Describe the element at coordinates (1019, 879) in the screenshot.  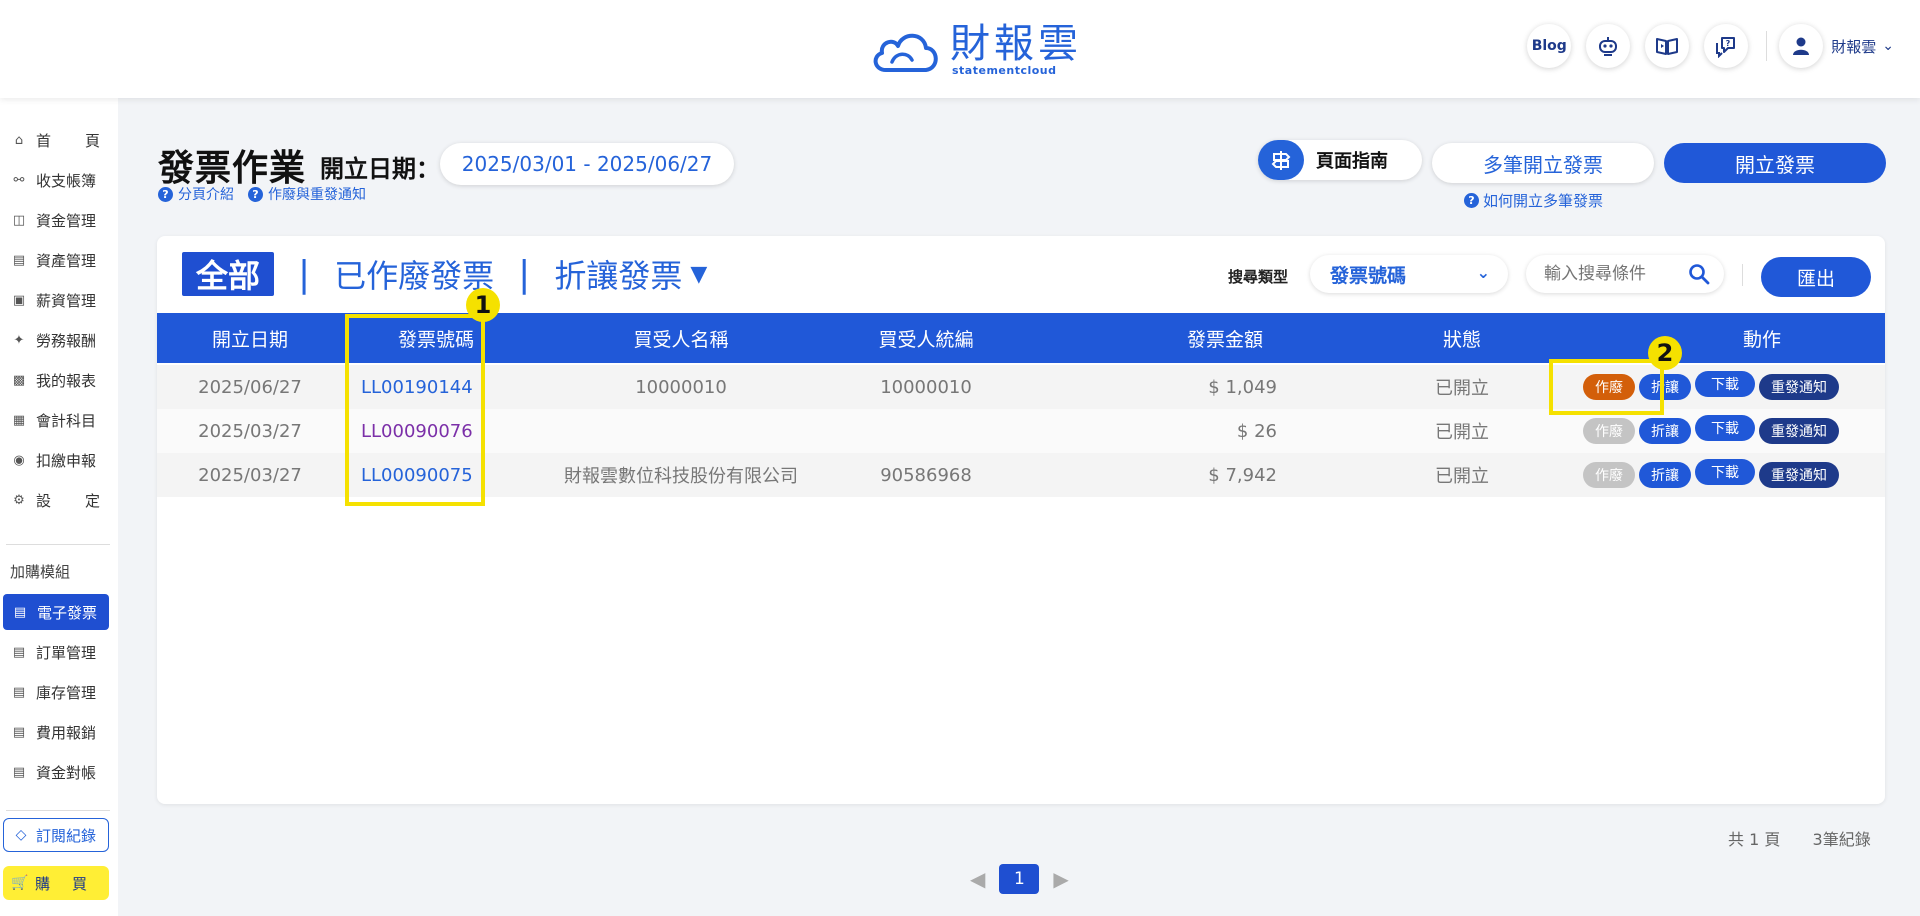
I see `page-number-current: 1` at that location.